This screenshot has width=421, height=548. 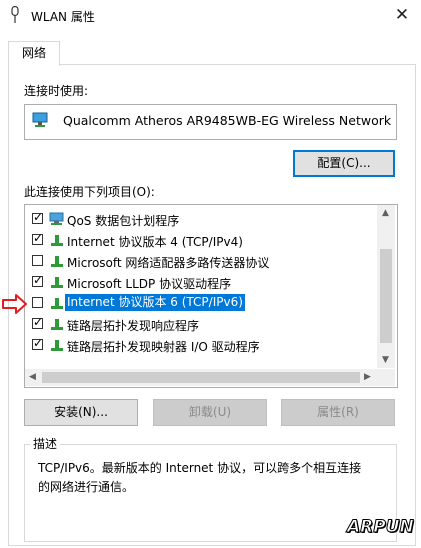 What do you see at coordinates (155, 242) in the screenshot?
I see `component-label: Internet 协议版本 4 (TCP/IPv4)` at bounding box center [155, 242].